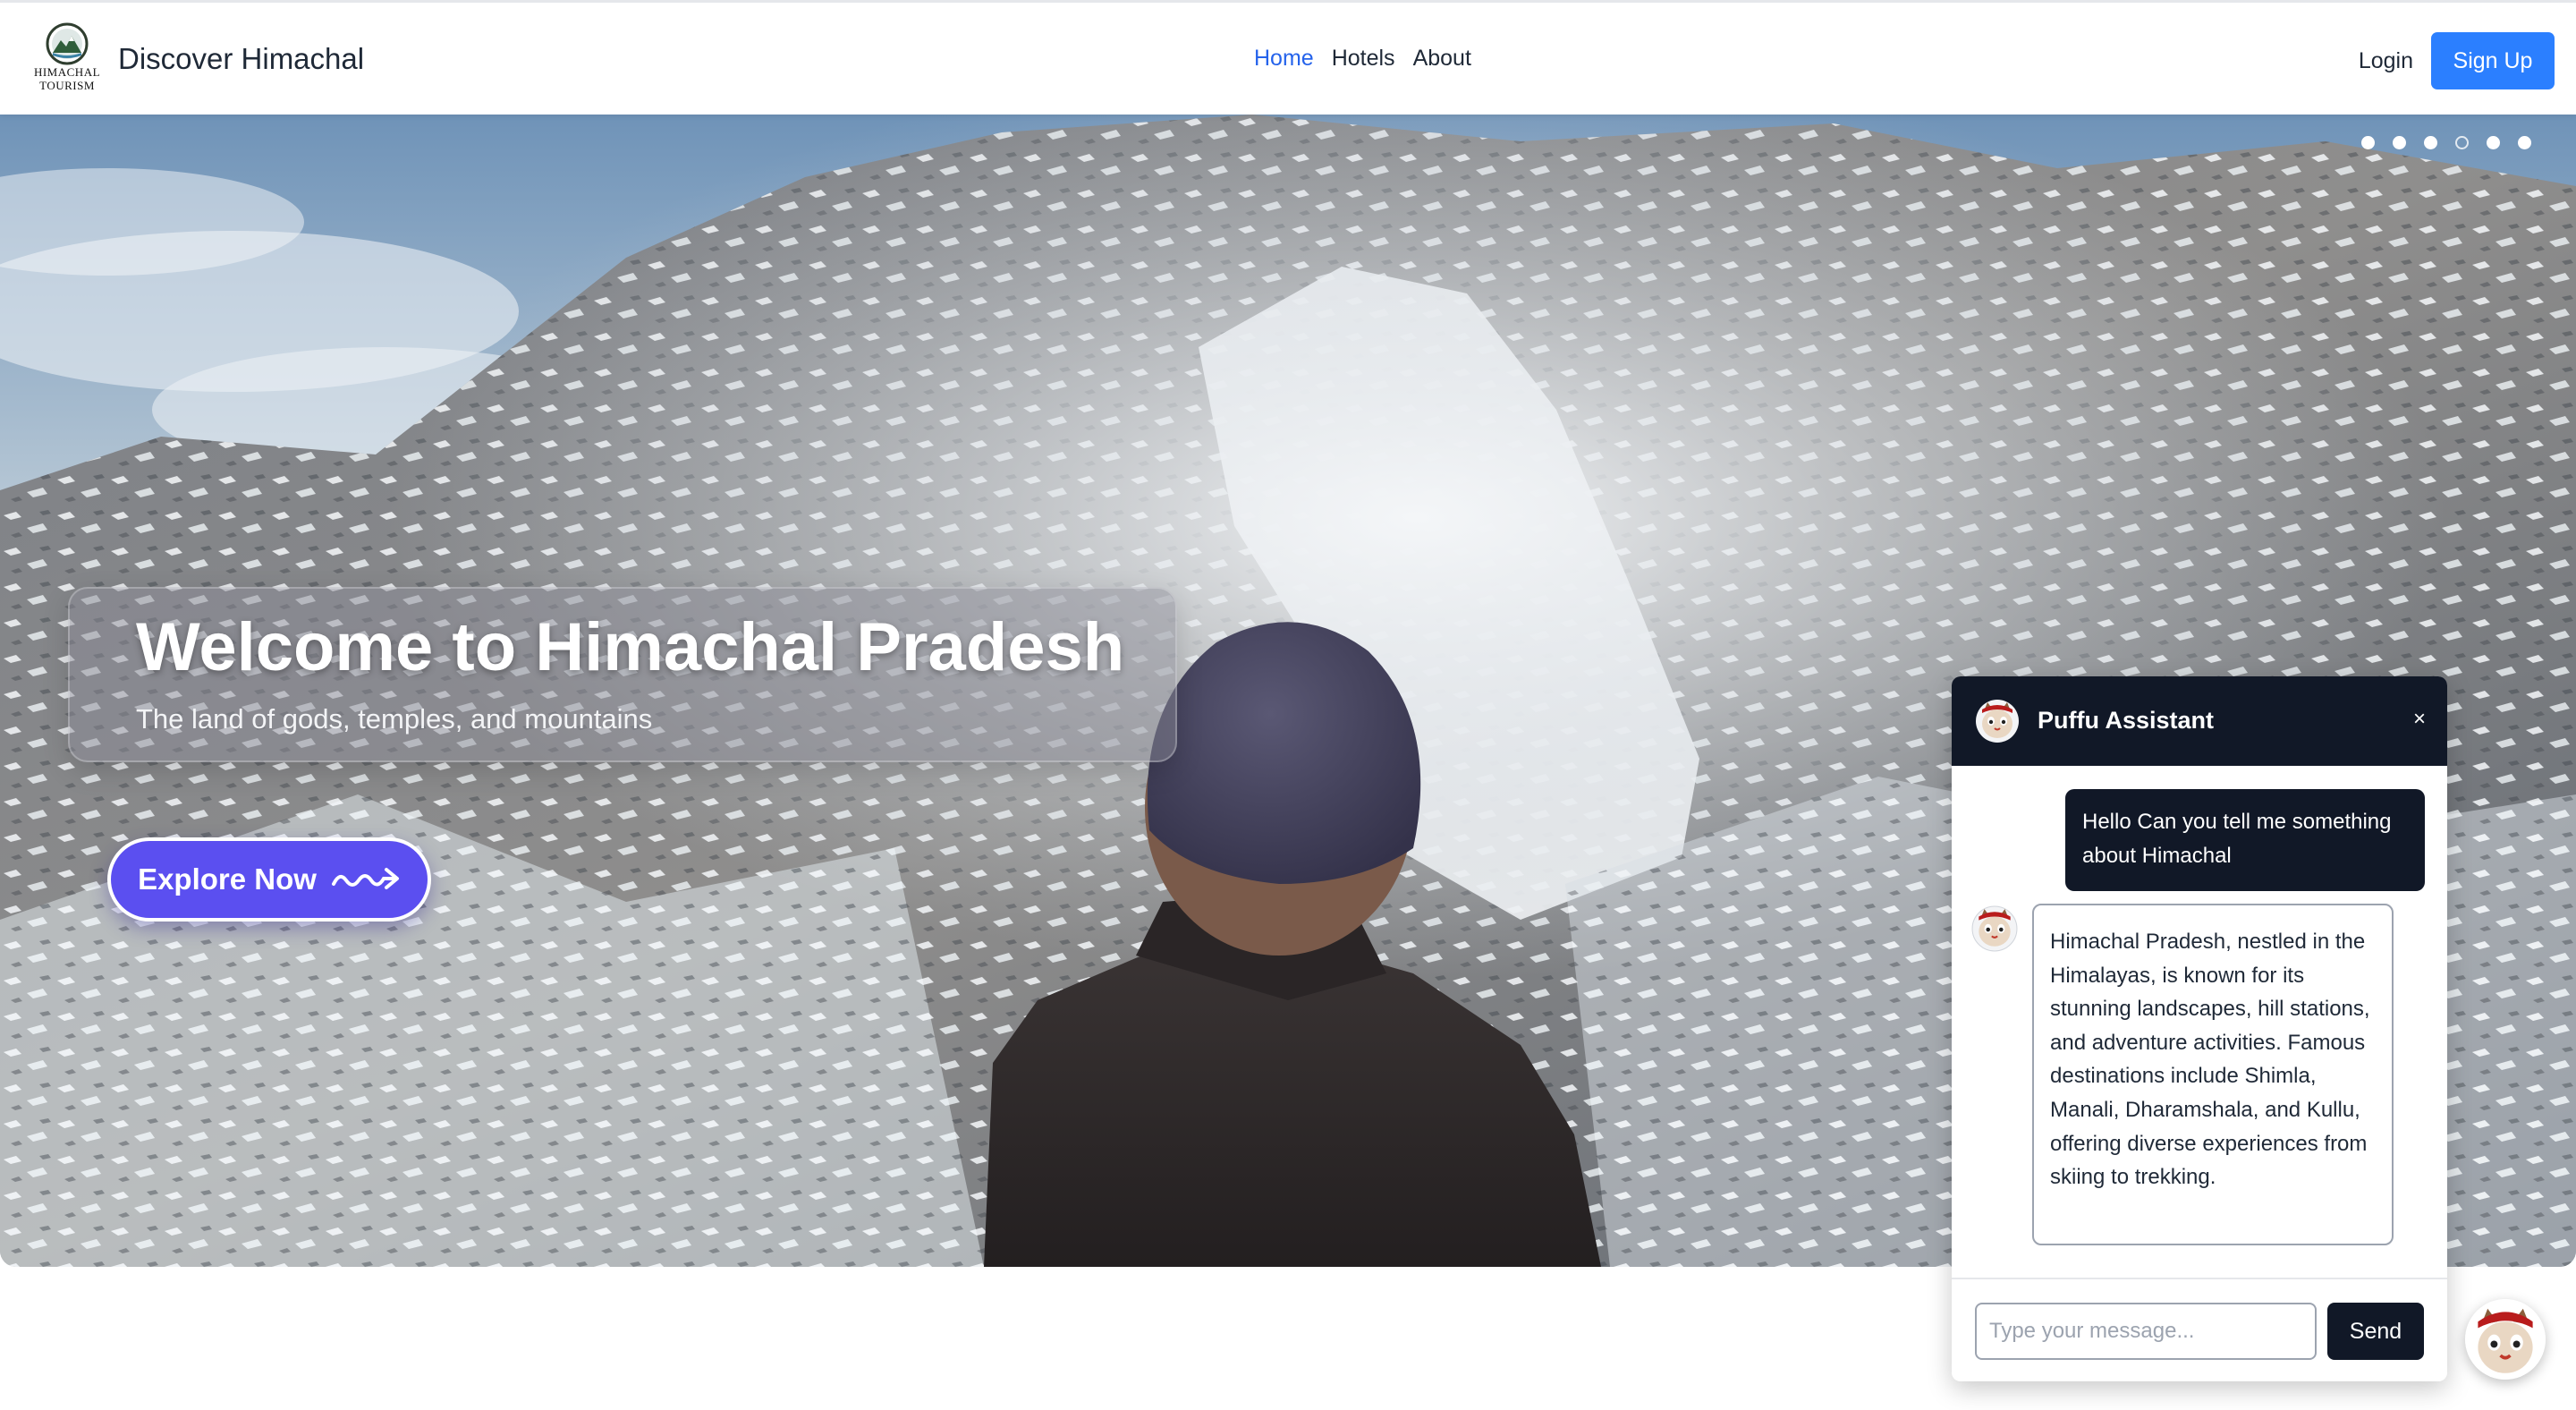 The image size is (2576, 1410). I want to click on logo-text-line: HIMACHAL, so click(67, 72).